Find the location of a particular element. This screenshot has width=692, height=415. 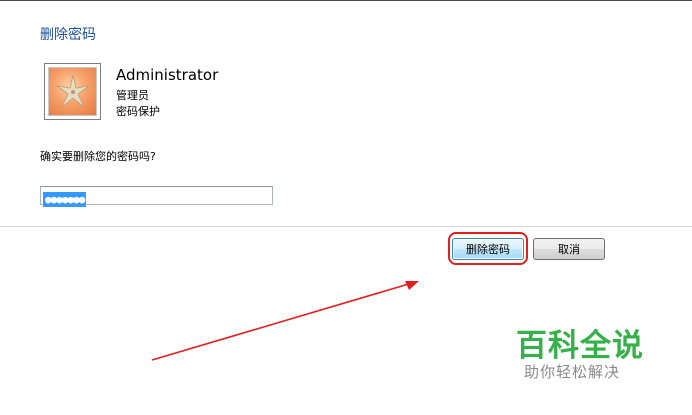

watermark-title: 百科全说 is located at coordinates (580, 346).